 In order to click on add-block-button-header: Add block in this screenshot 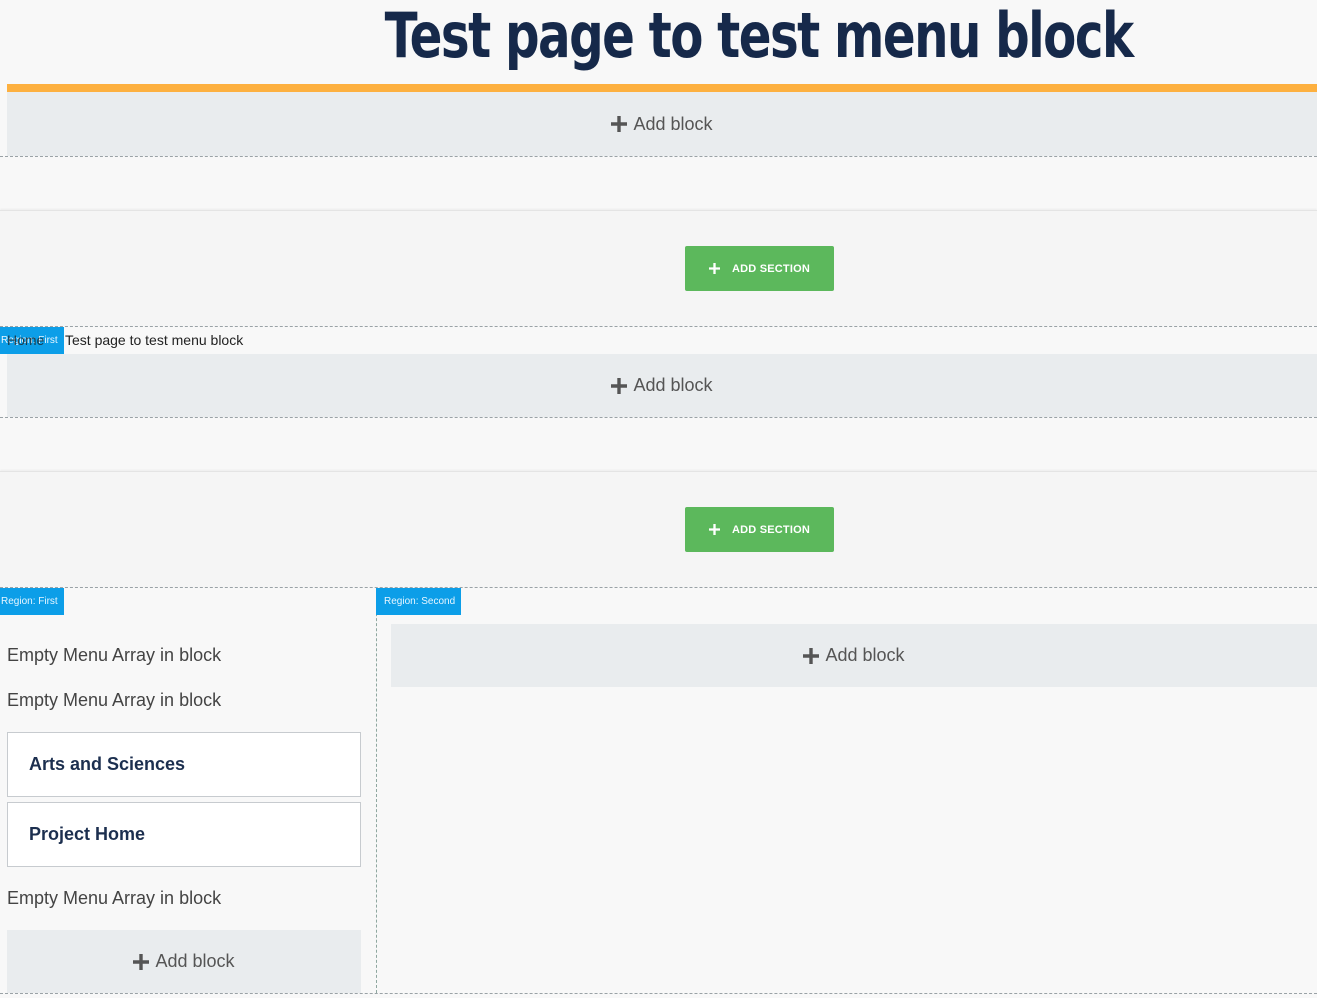, I will do `click(662, 124)`.